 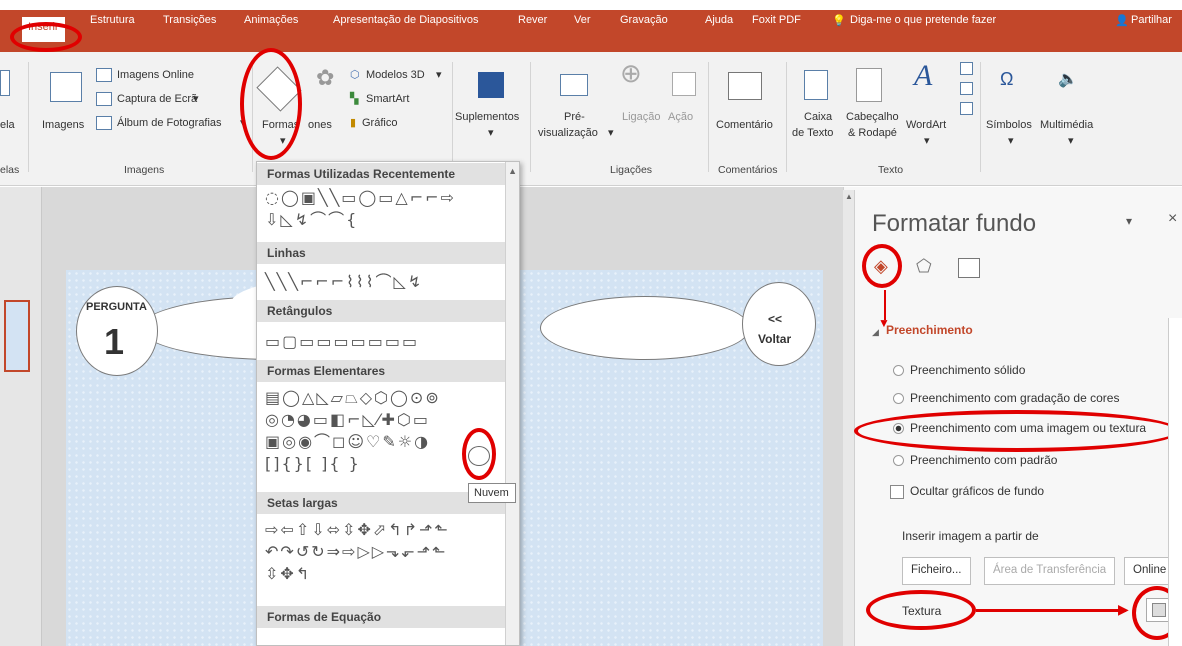 I want to click on tab-estrutura: Estrutura, so click(x=112, y=20).